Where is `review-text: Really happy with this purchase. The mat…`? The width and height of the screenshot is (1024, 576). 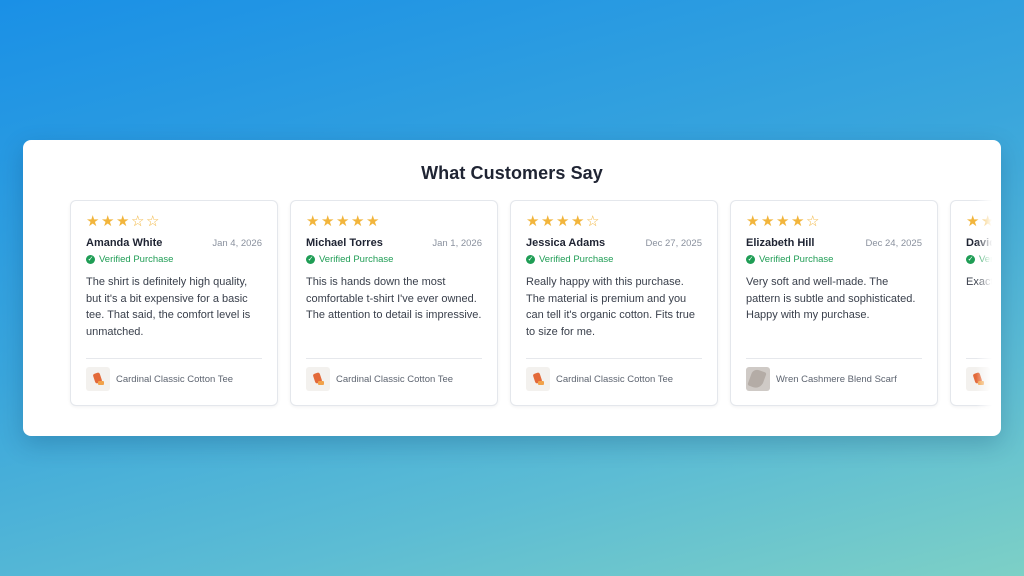 review-text: Really happy with this purchase. The mat… is located at coordinates (611, 307).